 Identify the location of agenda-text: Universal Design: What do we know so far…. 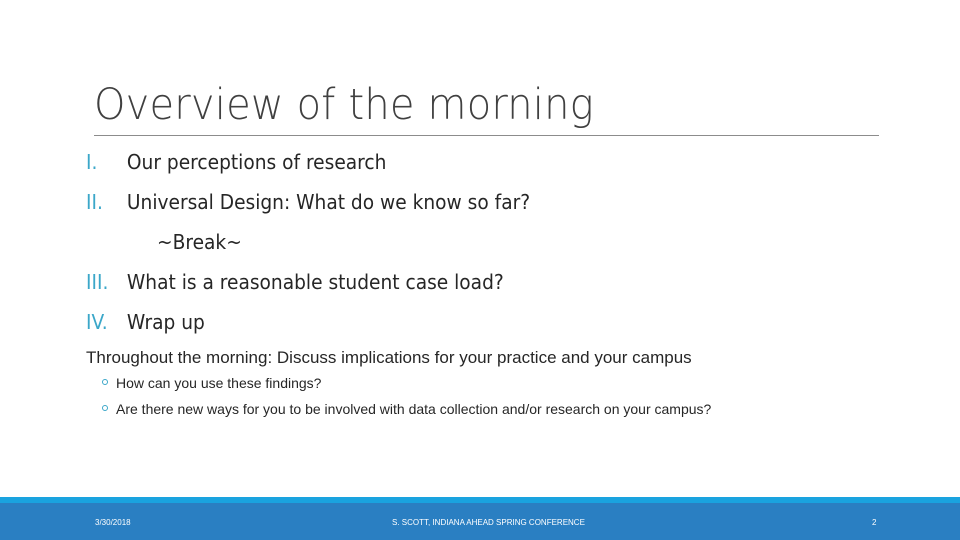
(328, 202).